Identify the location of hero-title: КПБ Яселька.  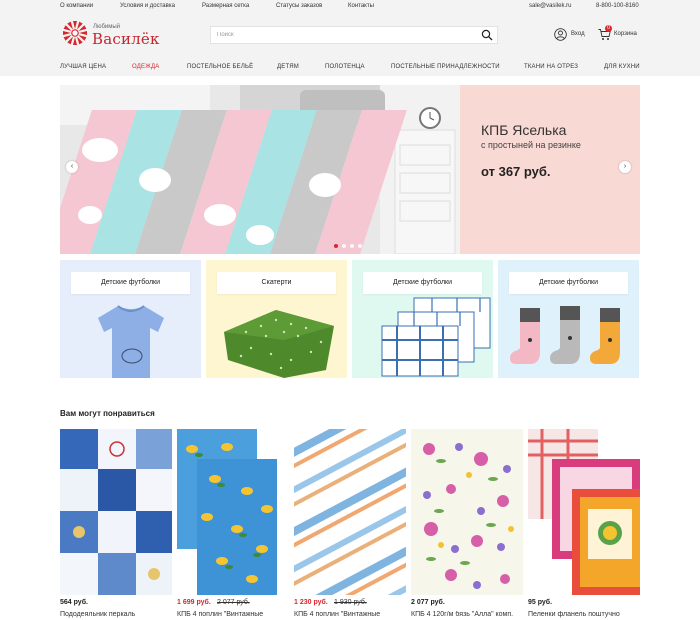
(524, 130).